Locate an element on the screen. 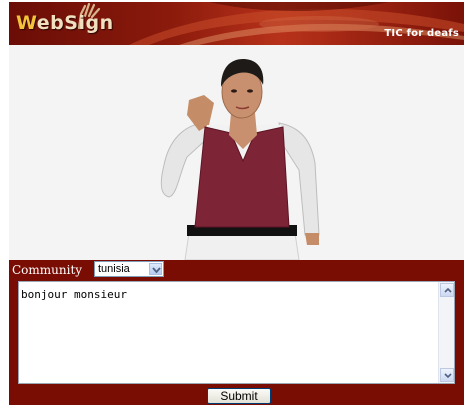 Image resolution: width=464 pixels, height=405 pixels. community-bar: Community tunisia is located at coordinates (236, 269).